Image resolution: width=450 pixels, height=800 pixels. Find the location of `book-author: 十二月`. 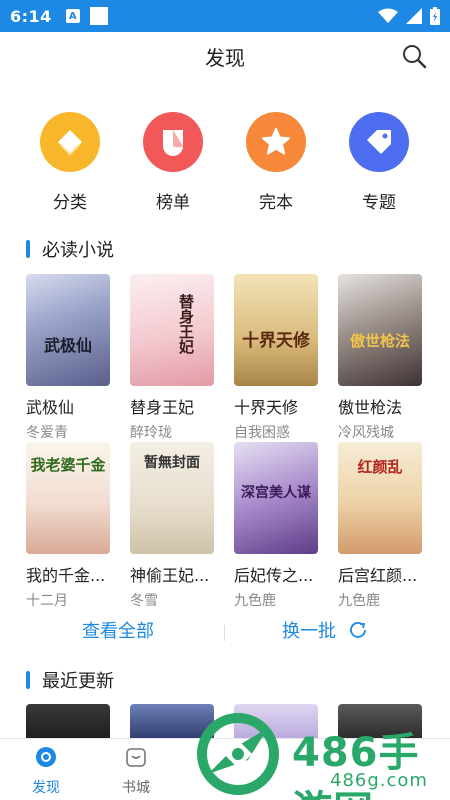

book-author: 十二月 is located at coordinates (47, 601).